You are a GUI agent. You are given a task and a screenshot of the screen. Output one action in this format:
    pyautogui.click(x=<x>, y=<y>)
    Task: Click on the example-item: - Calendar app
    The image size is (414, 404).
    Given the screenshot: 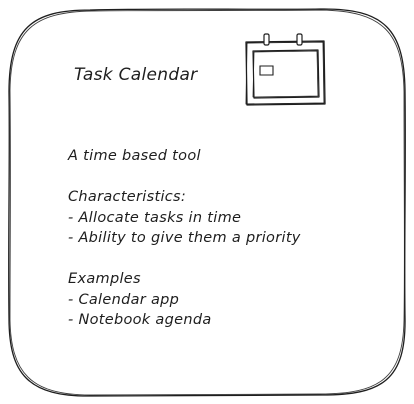 What is the action you would take?
    pyautogui.click(x=124, y=299)
    